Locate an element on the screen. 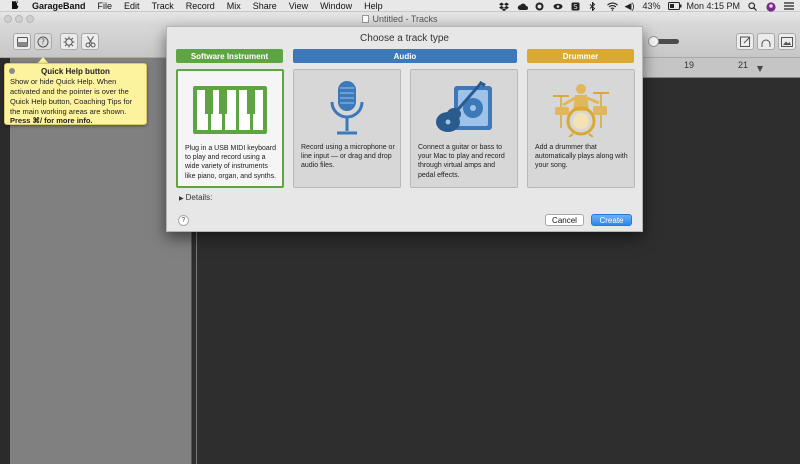 This screenshot has height=464, width=800. close-window-button is located at coordinates (8, 19).